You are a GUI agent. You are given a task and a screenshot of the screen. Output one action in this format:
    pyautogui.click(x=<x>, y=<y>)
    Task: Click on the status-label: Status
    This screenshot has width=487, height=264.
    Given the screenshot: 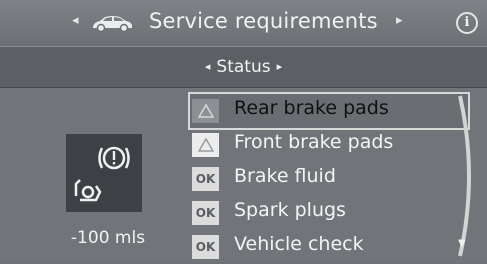 What is the action you would take?
    pyautogui.click(x=243, y=67)
    